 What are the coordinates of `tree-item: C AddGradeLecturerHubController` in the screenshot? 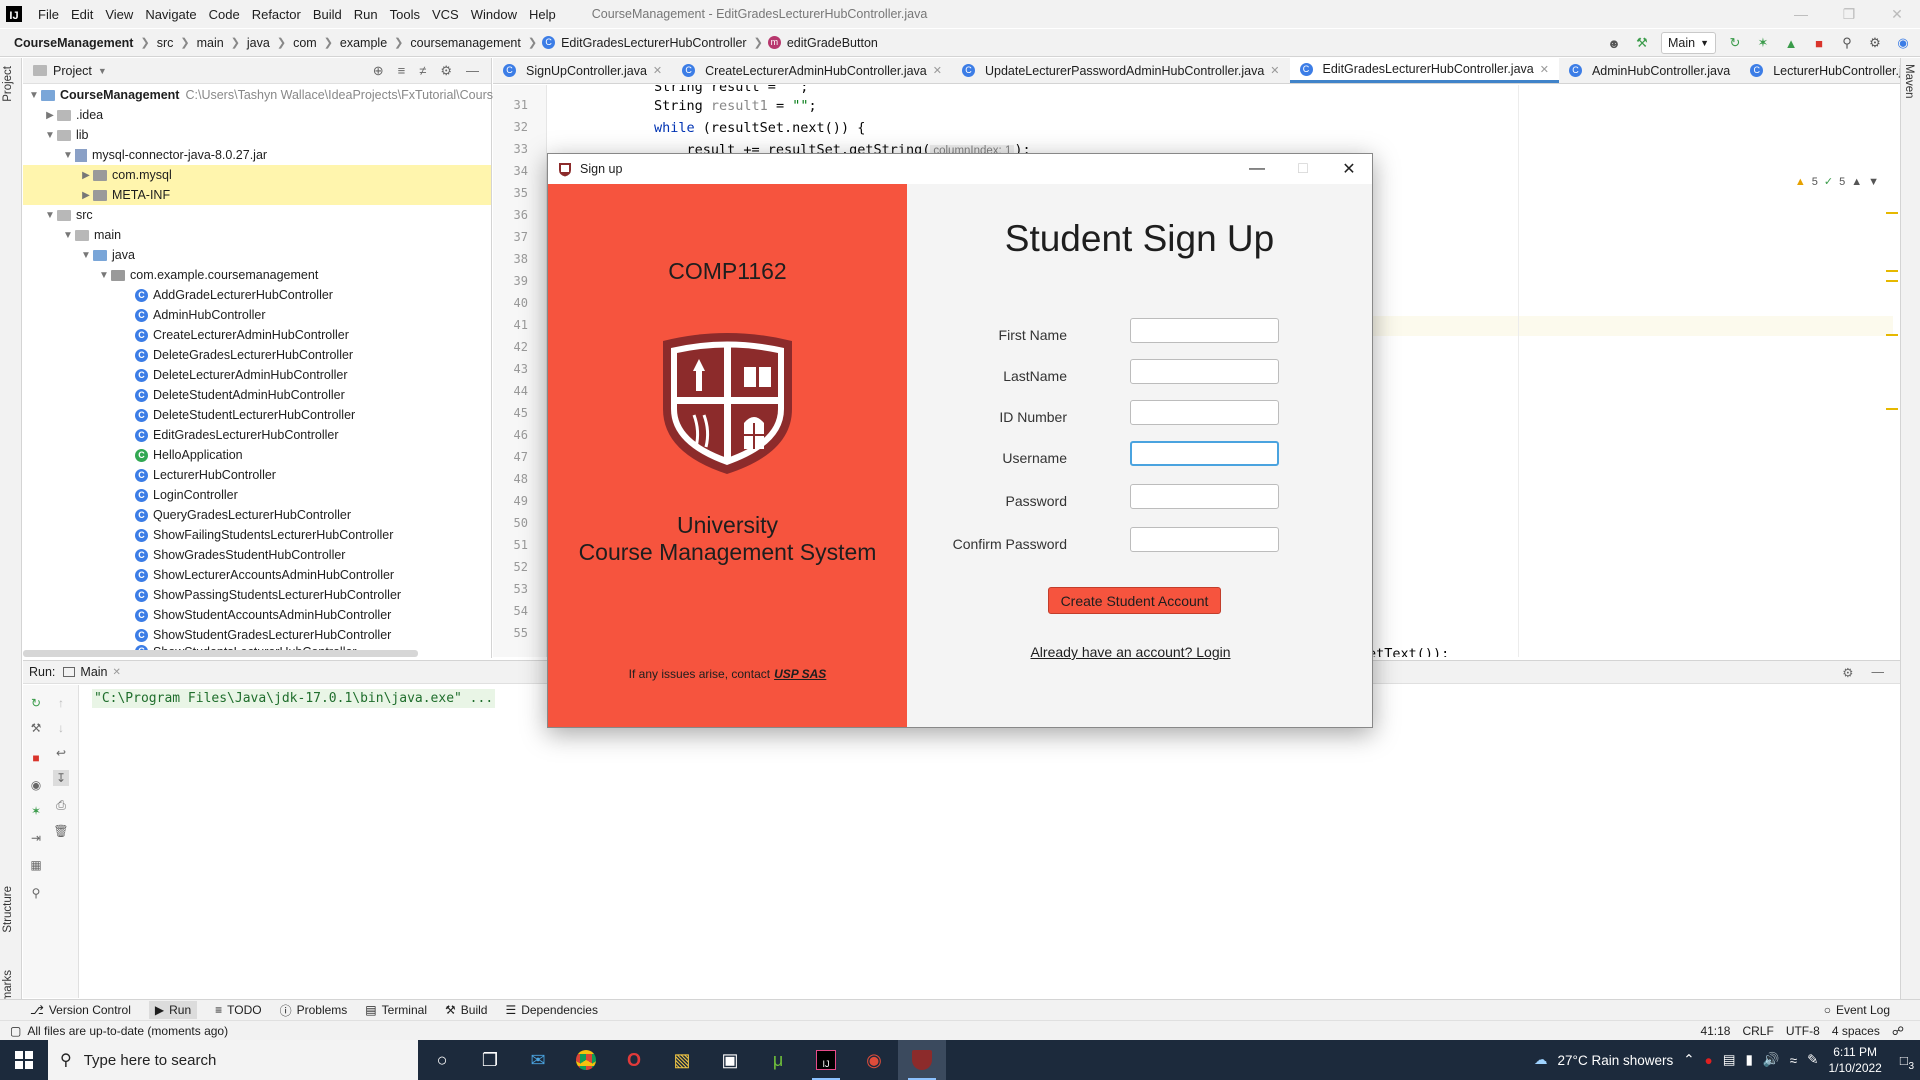 It's located at (234, 295).